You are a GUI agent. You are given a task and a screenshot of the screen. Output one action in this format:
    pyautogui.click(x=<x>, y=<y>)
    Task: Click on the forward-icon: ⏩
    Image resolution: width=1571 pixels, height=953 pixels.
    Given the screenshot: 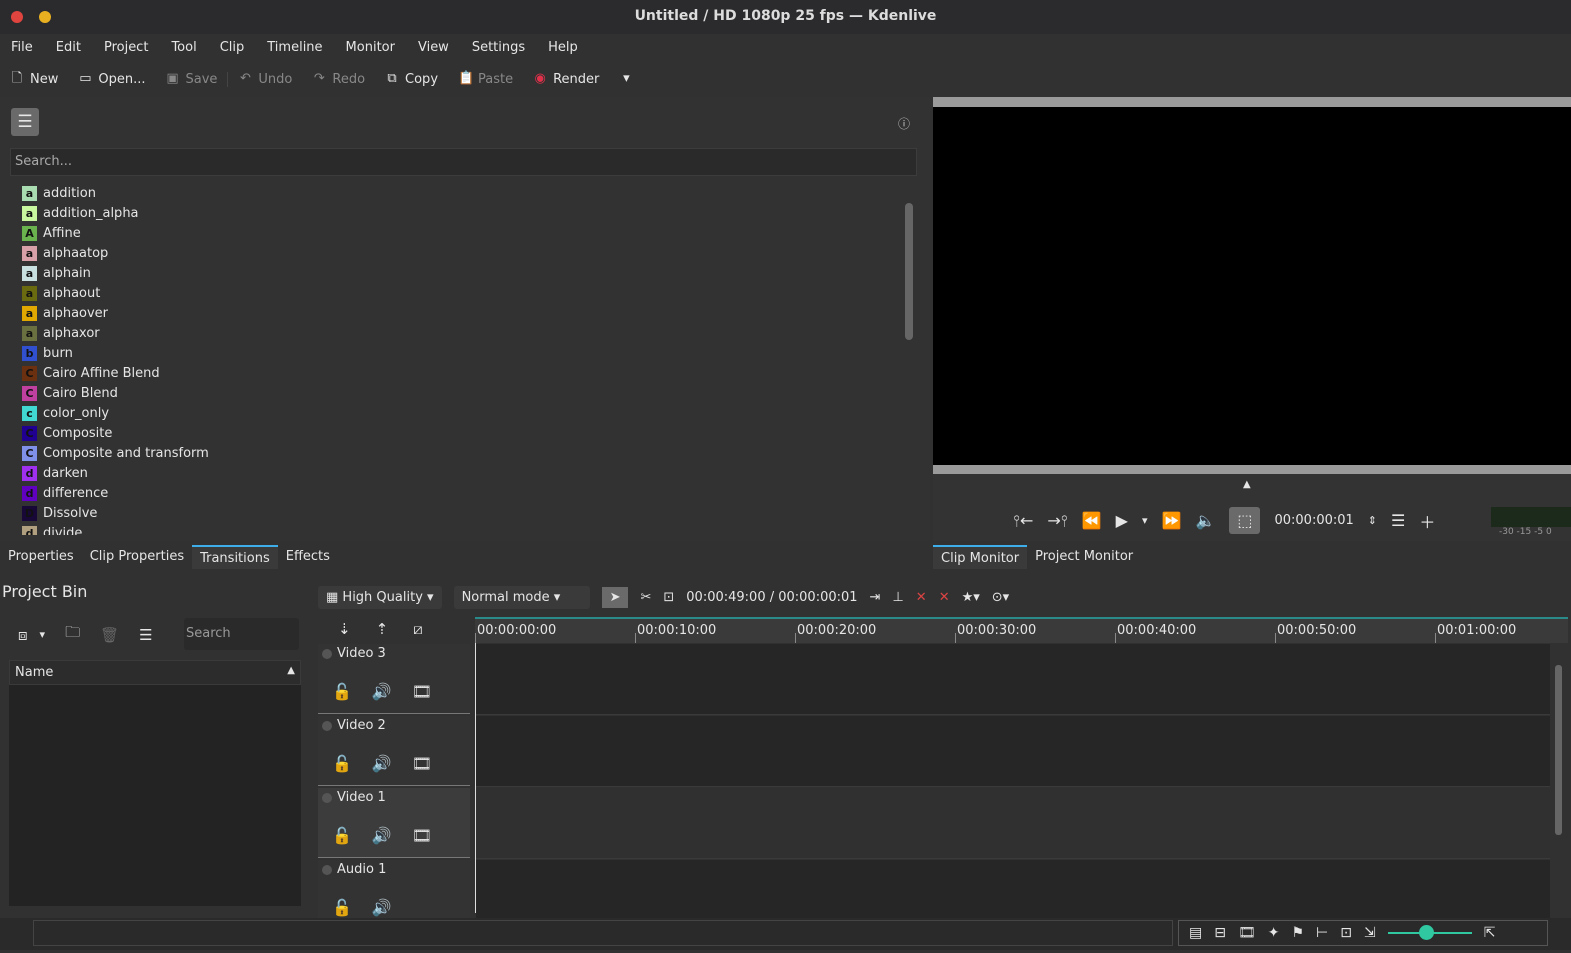 What is the action you would take?
    pyautogui.click(x=1172, y=520)
    